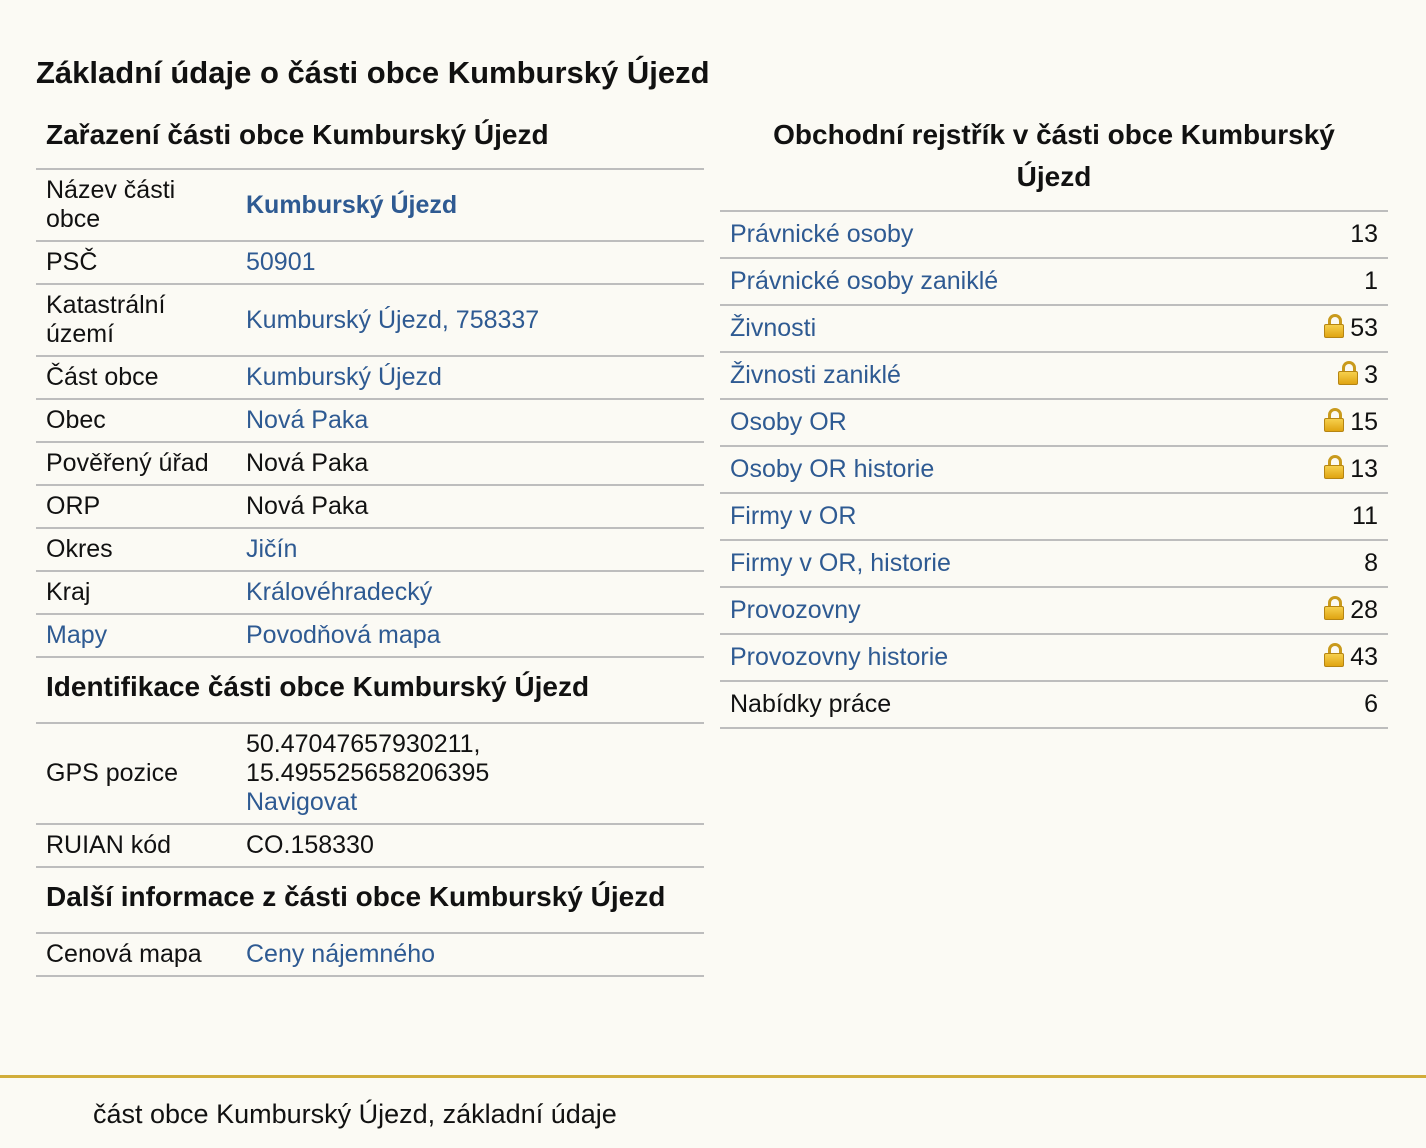 This screenshot has height=1148, width=1426. I want to click on table-row: Právnické osoby zaniklé 1, so click(1054, 282).